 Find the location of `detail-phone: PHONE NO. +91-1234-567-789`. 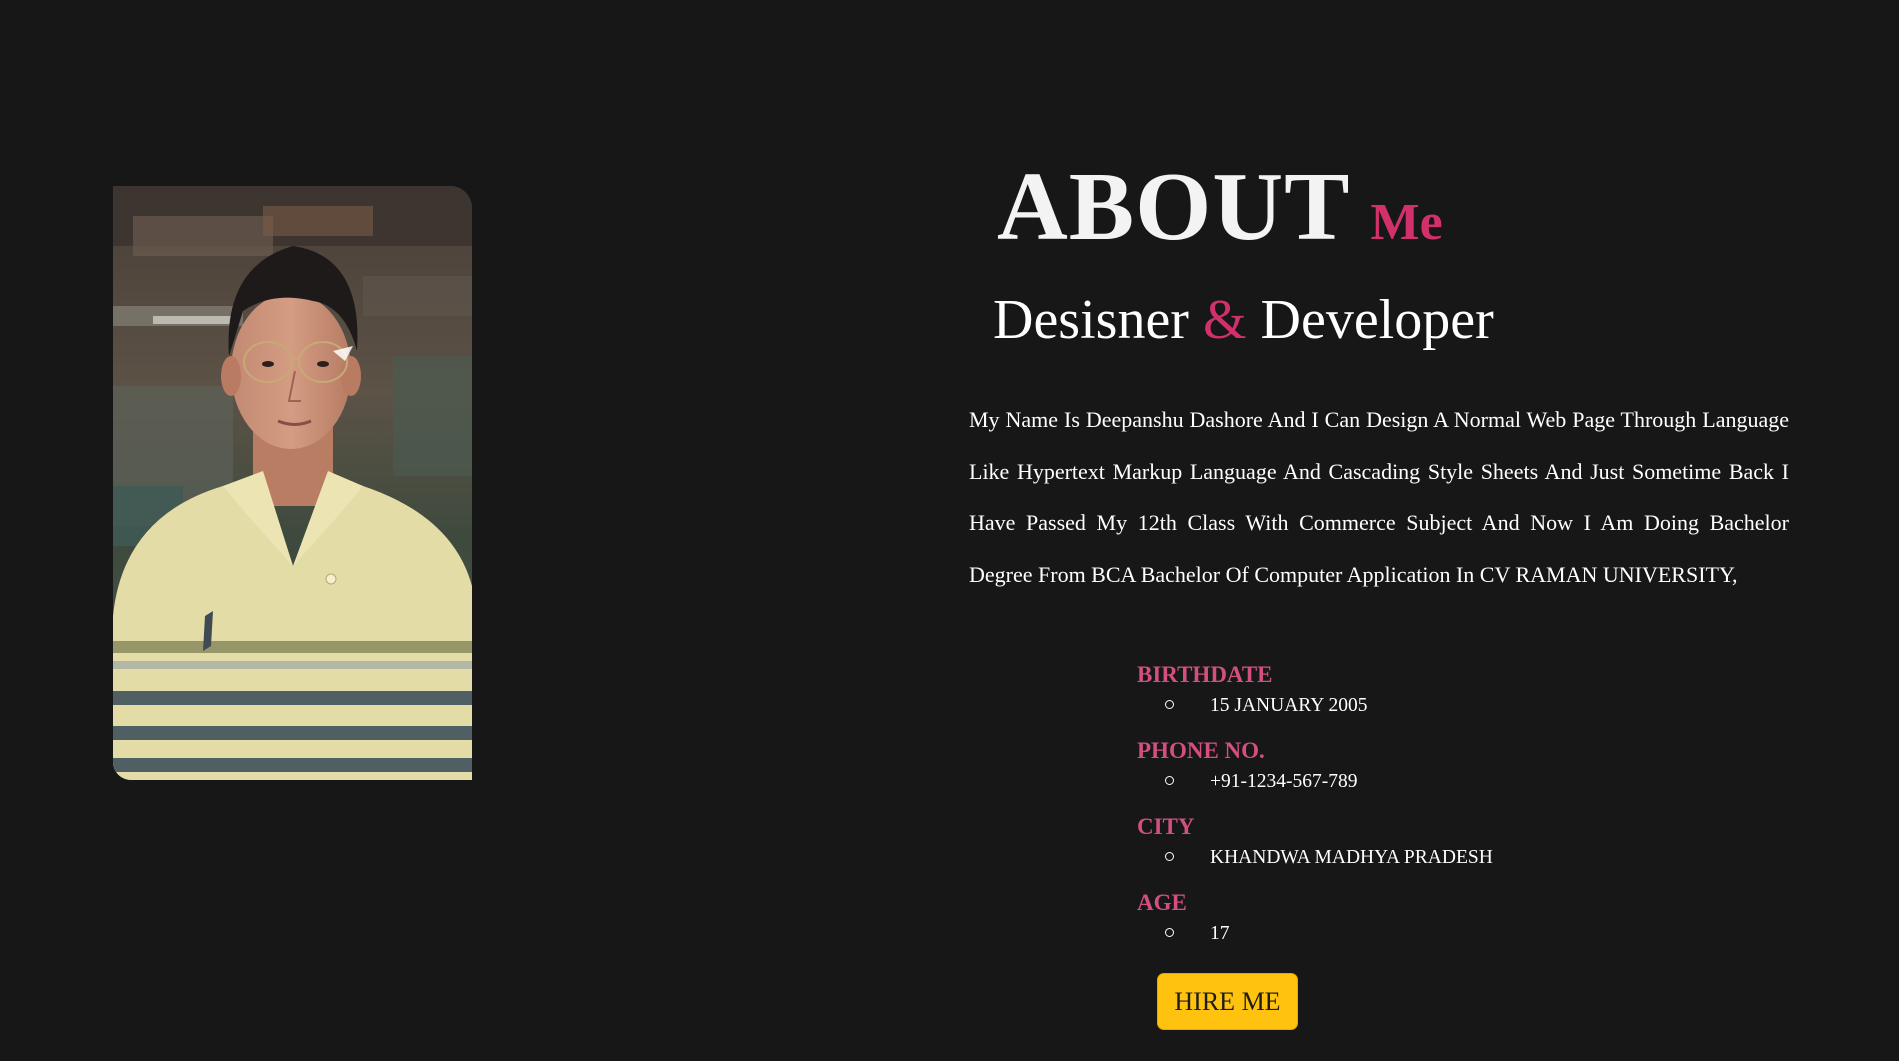

detail-phone: PHONE NO. +91-1234-567-789 is located at coordinates (1367, 772).